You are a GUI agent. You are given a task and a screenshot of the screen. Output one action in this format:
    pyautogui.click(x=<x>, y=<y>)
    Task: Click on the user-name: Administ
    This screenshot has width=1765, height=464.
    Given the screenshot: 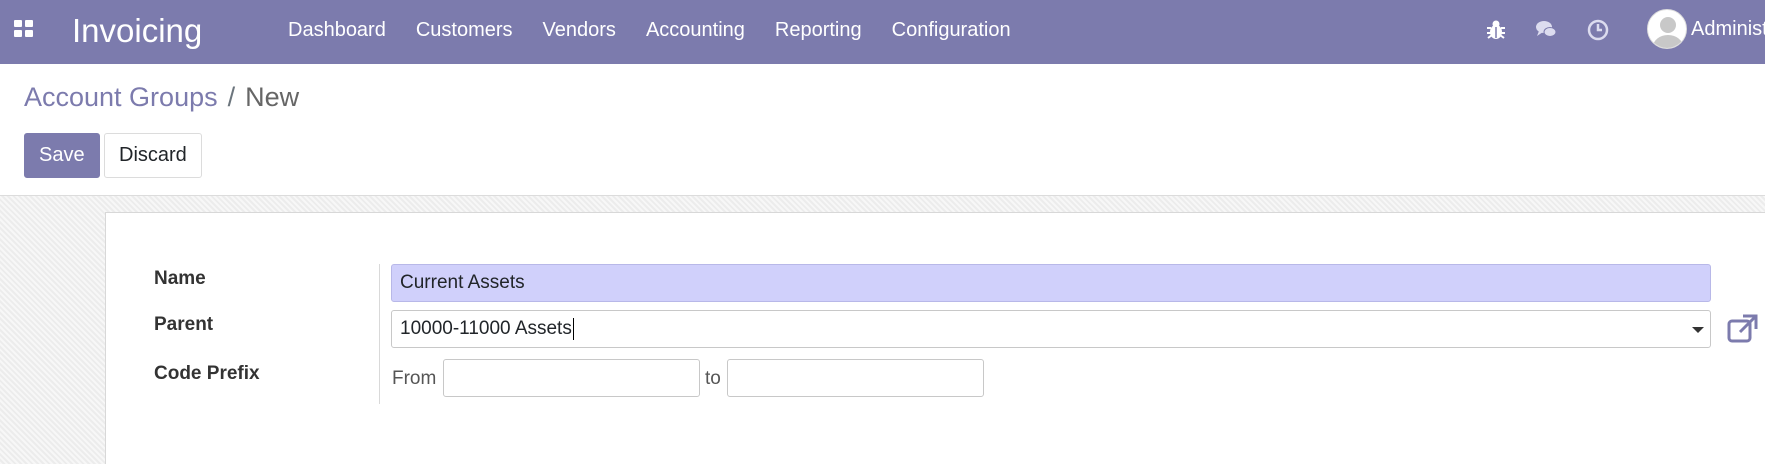 What is the action you would take?
    pyautogui.click(x=1728, y=28)
    